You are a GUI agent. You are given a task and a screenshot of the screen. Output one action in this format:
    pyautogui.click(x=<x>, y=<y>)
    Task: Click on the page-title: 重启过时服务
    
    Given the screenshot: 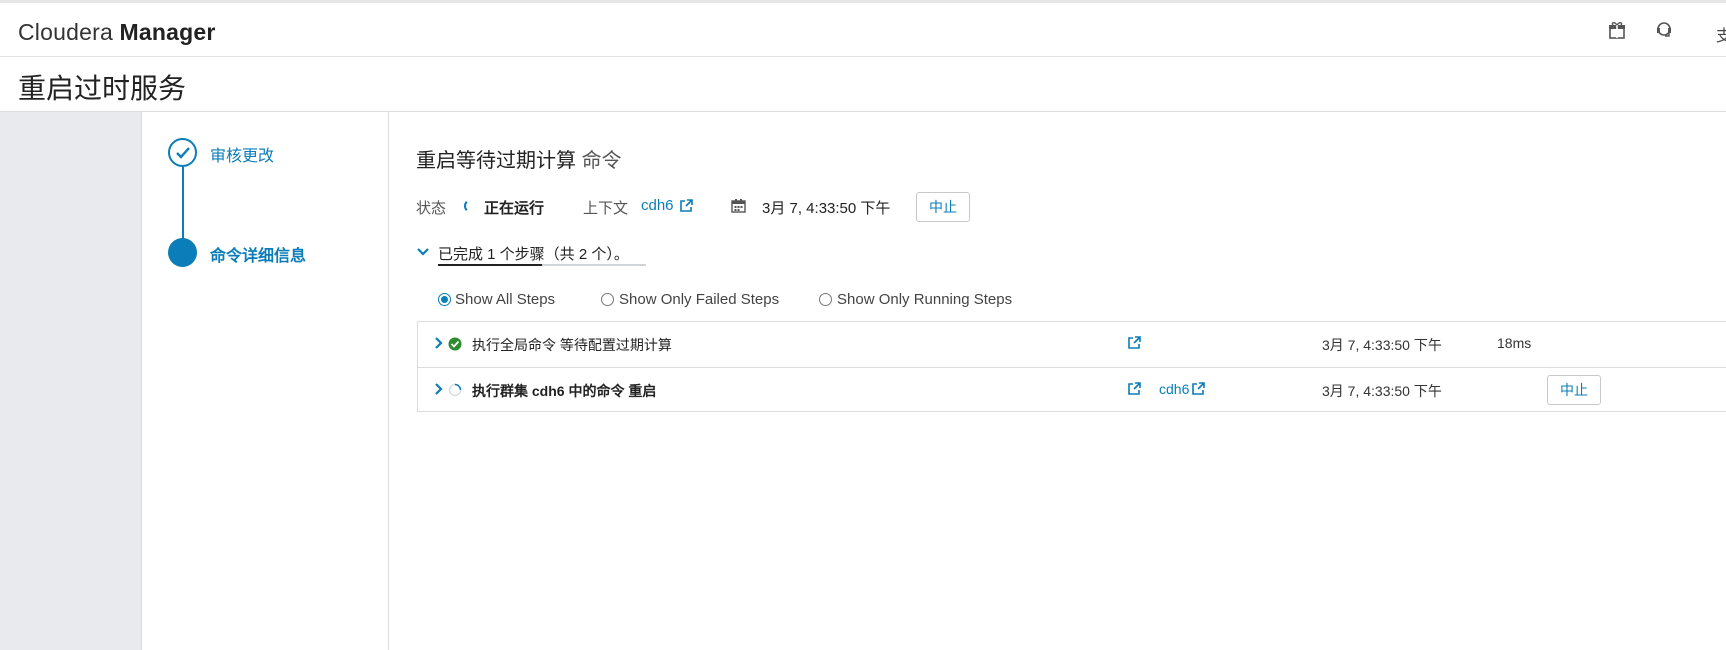 What is the action you would take?
    pyautogui.click(x=102, y=88)
    